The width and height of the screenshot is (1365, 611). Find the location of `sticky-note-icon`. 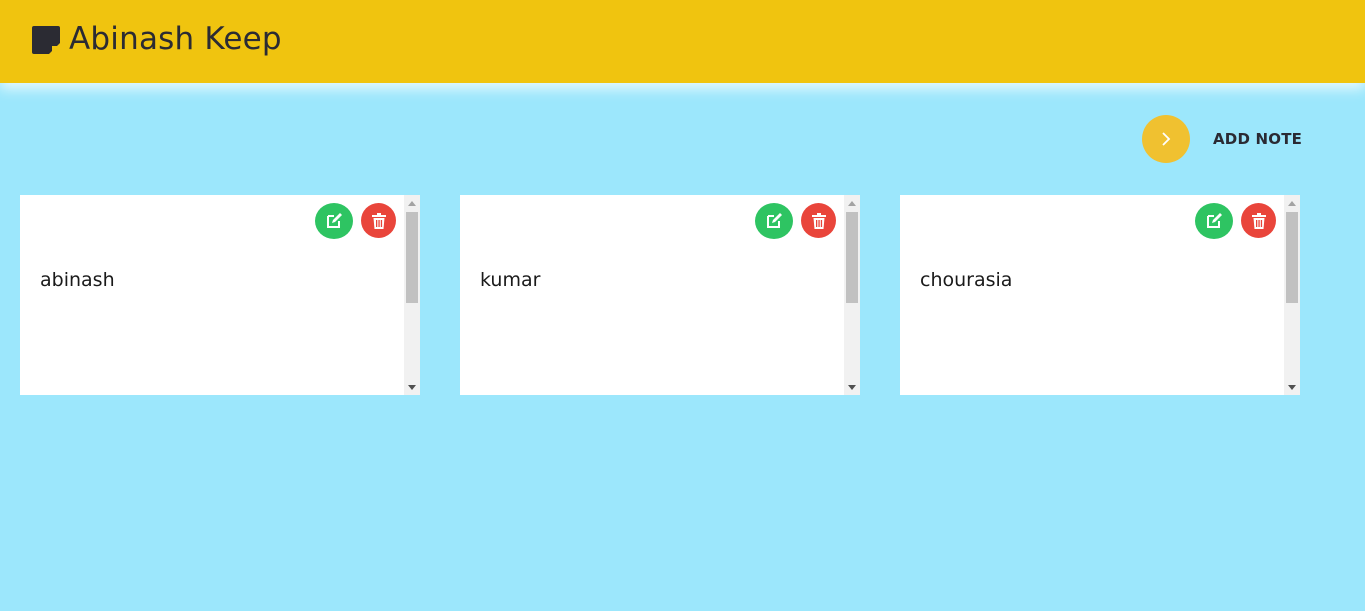

sticky-note-icon is located at coordinates (46, 40).